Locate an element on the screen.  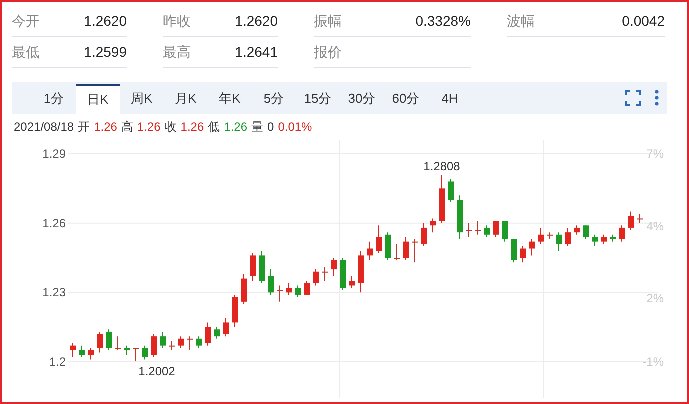
period-tab: 5分 is located at coordinates (274, 99).